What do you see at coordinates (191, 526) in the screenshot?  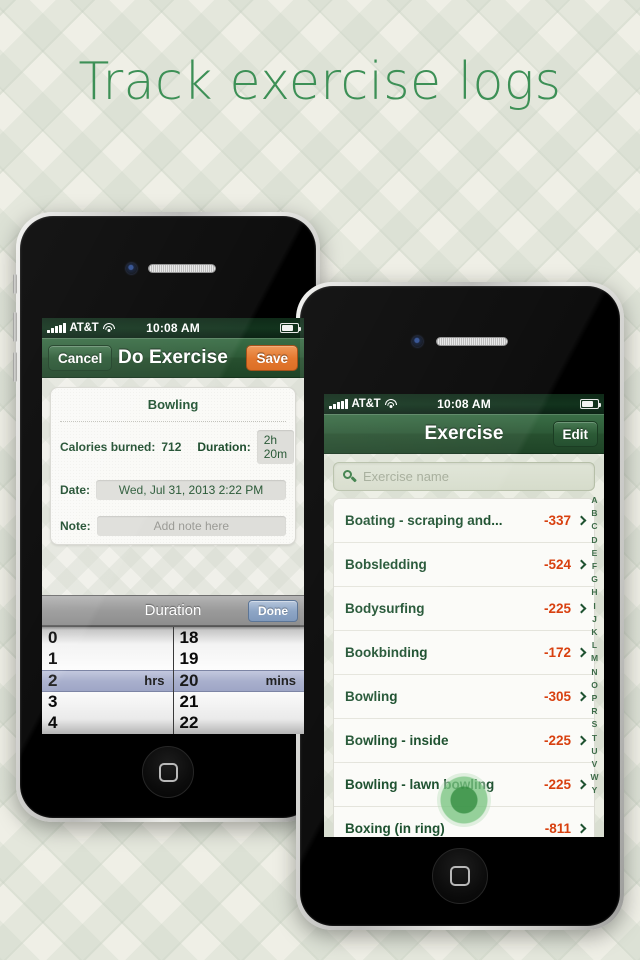 I see `note-field: Add note here` at bounding box center [191, 526].